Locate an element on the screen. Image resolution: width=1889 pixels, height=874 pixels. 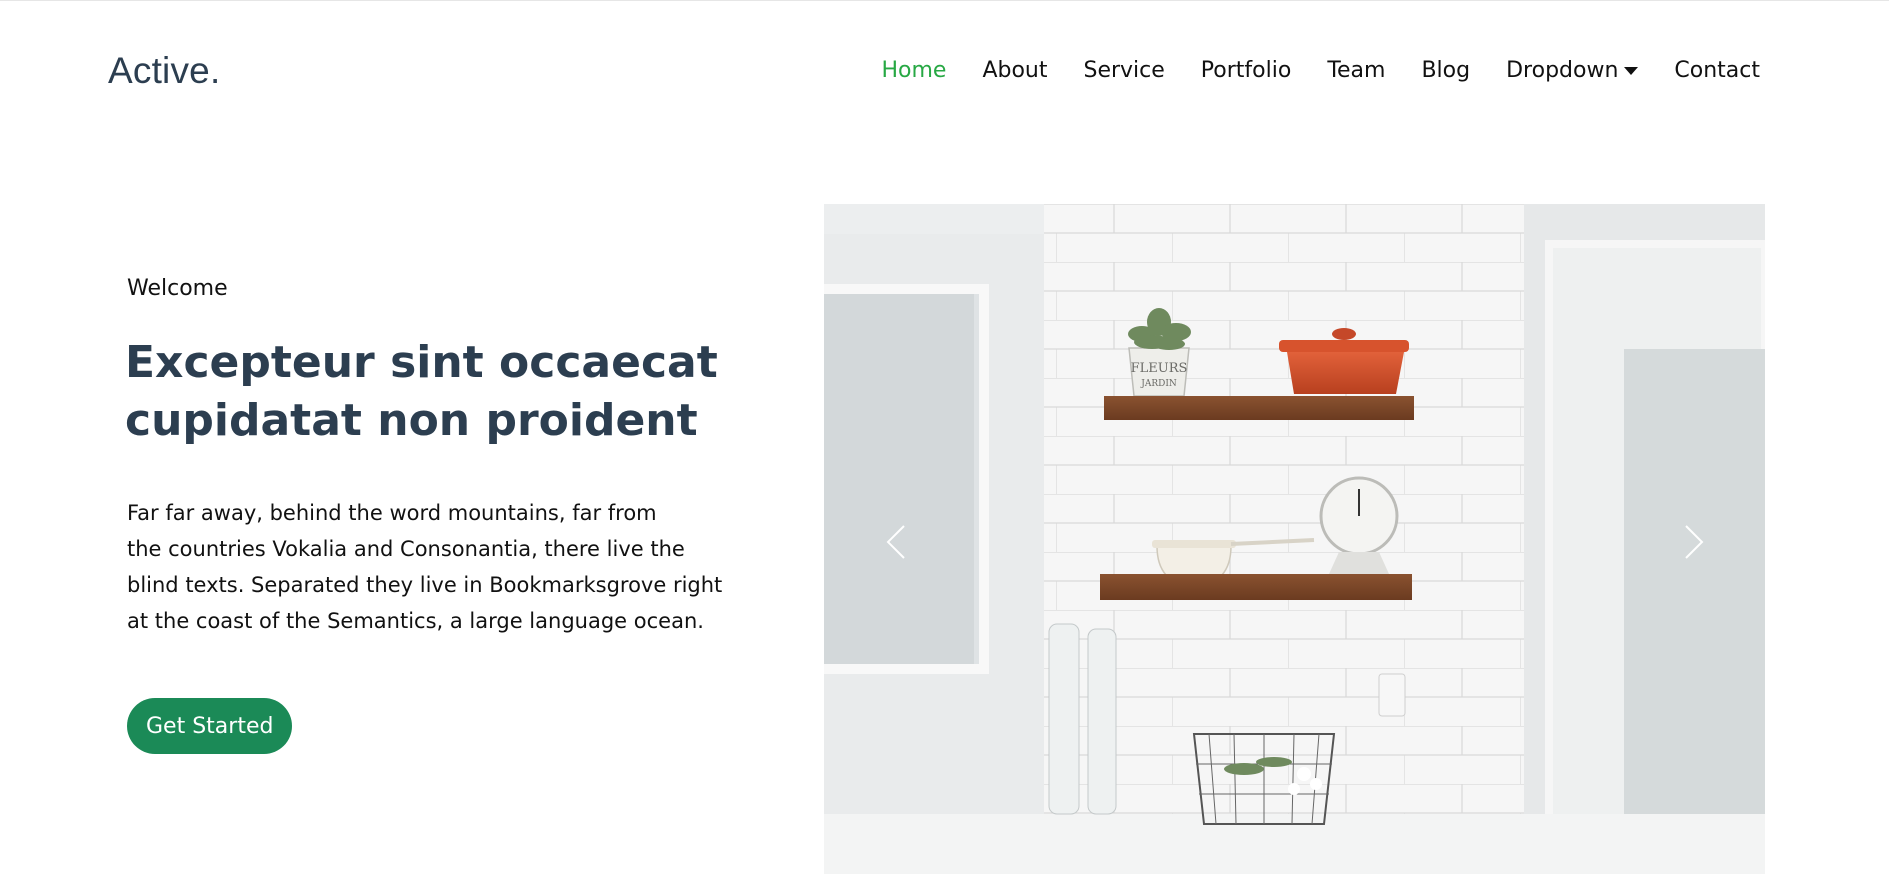
brand-logo: Active. is located at coordinates (164, 71).